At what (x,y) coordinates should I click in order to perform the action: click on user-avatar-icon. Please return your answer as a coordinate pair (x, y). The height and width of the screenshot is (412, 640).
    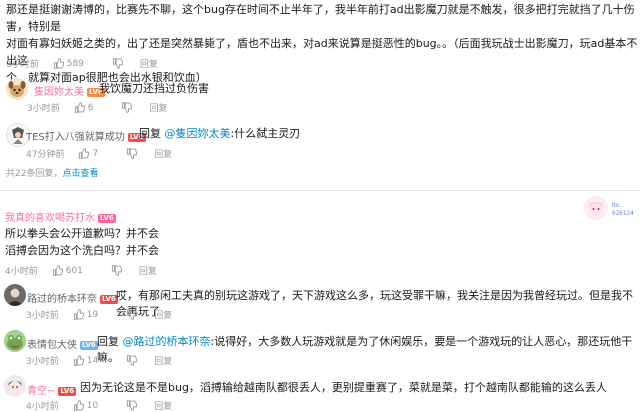
    Looking at the image, I should click on (15, 295).